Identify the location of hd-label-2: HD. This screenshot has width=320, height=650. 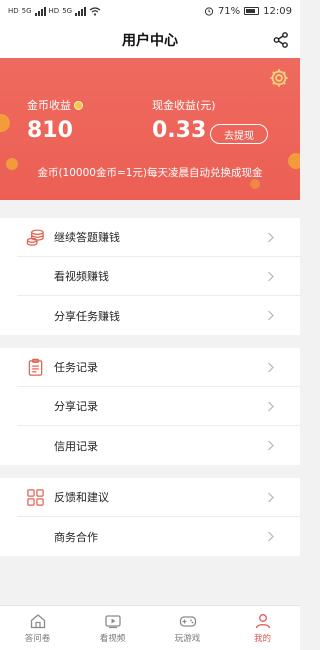
(54, 11).